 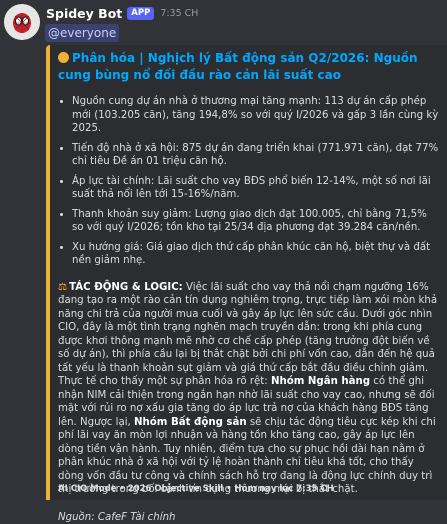 I want to click on message-timestamp: 7:35 CH, so click(x=179, y=13).